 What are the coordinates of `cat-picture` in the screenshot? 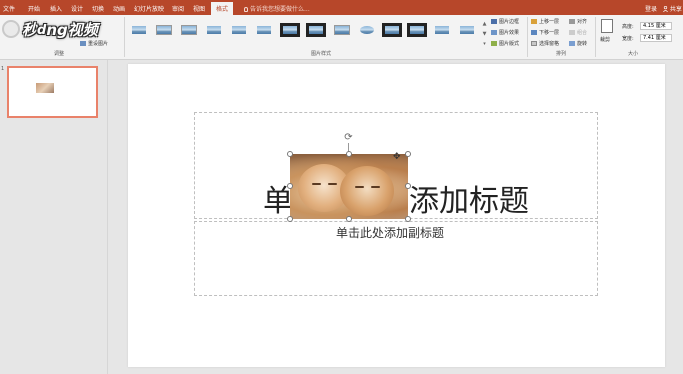 It's located at (349, 186).